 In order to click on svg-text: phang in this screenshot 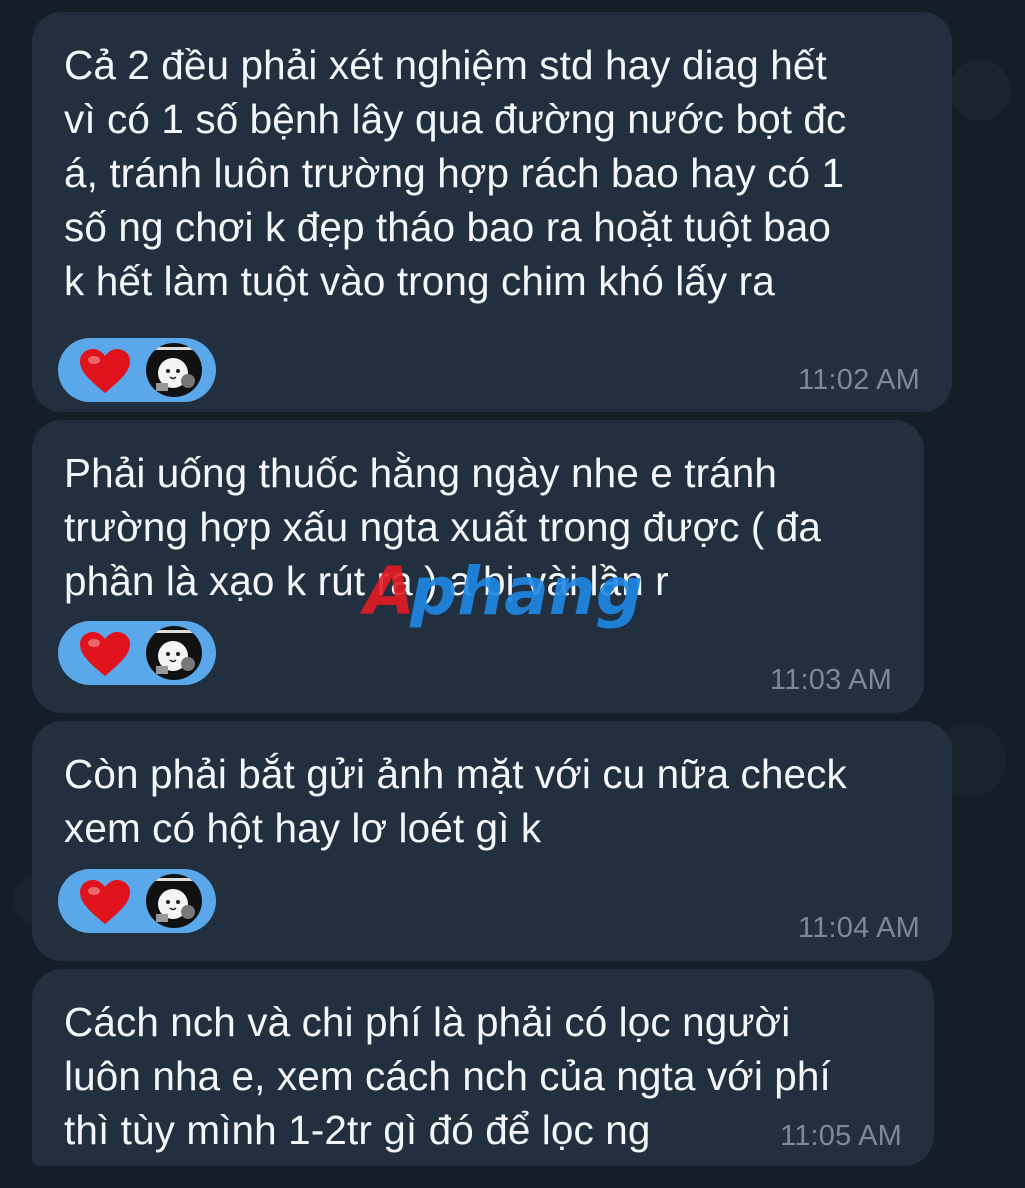, I will do `click(526, 591)`.